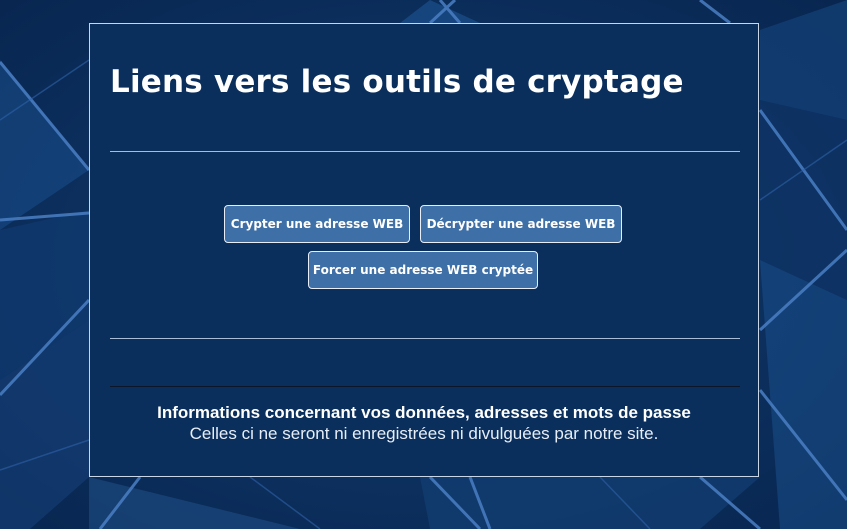  I want to click on footer-divider, so click(425, 386).